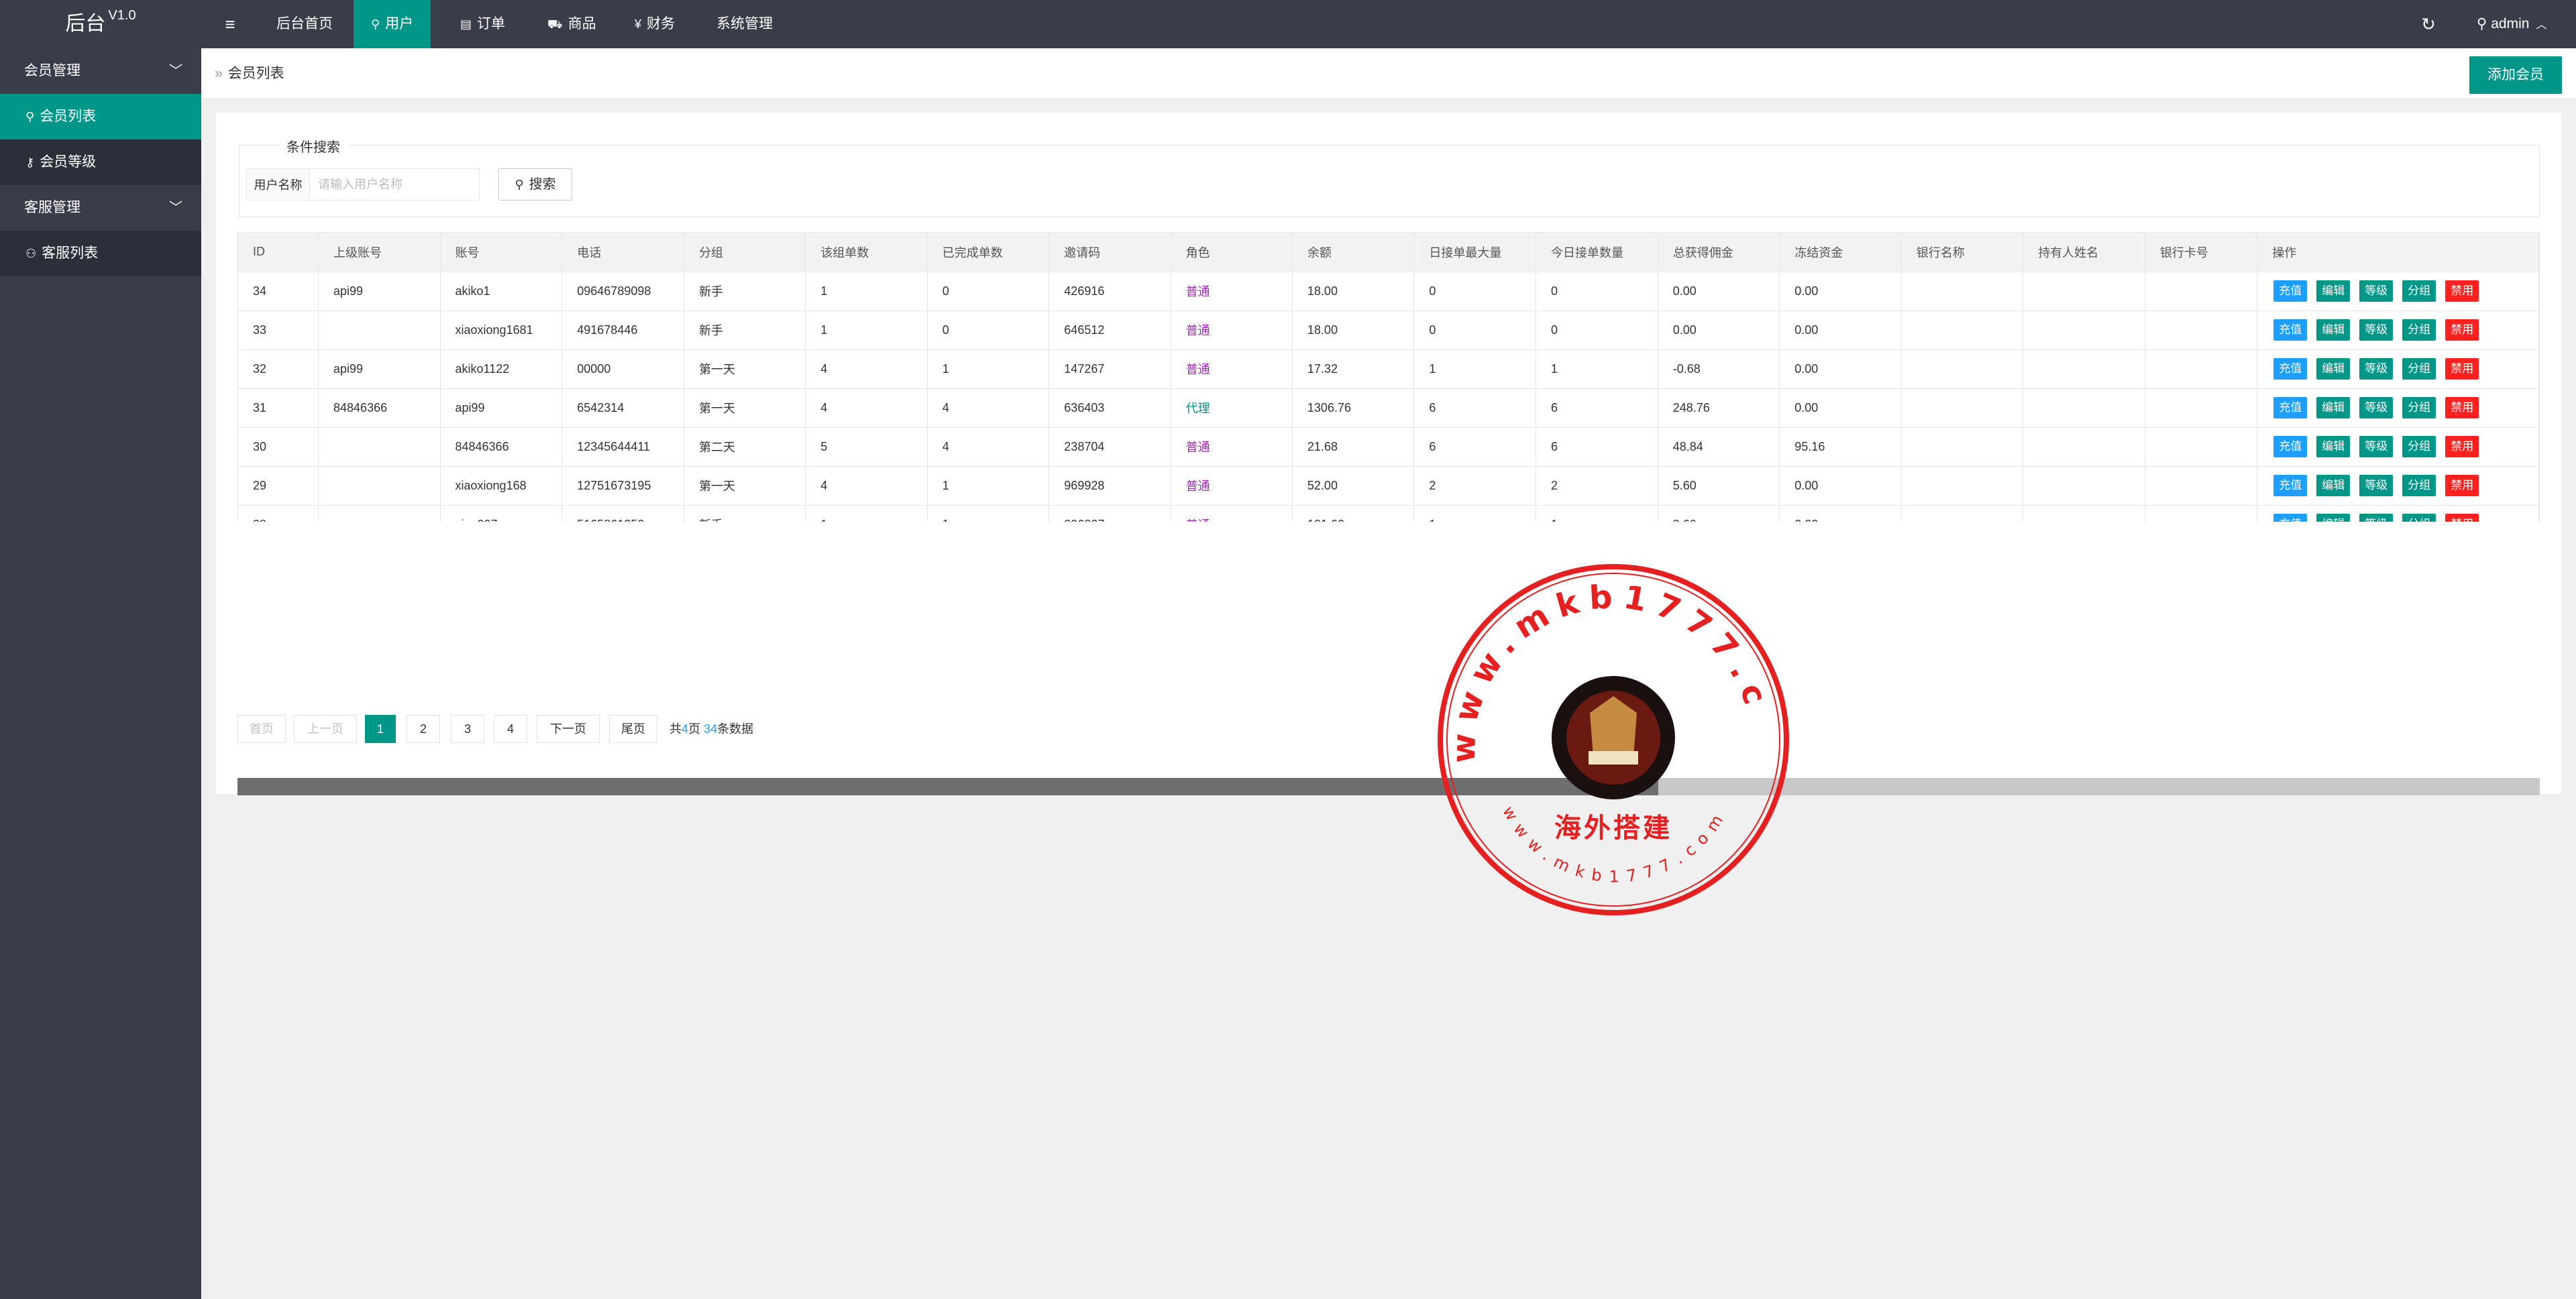 The image size is (2576, 1299). What do you see at coordinates (2398, 514) in the screenshot?
I see `actions-cell: 充值编辑等级分组 禁用` at bounding box center [2398, 514].